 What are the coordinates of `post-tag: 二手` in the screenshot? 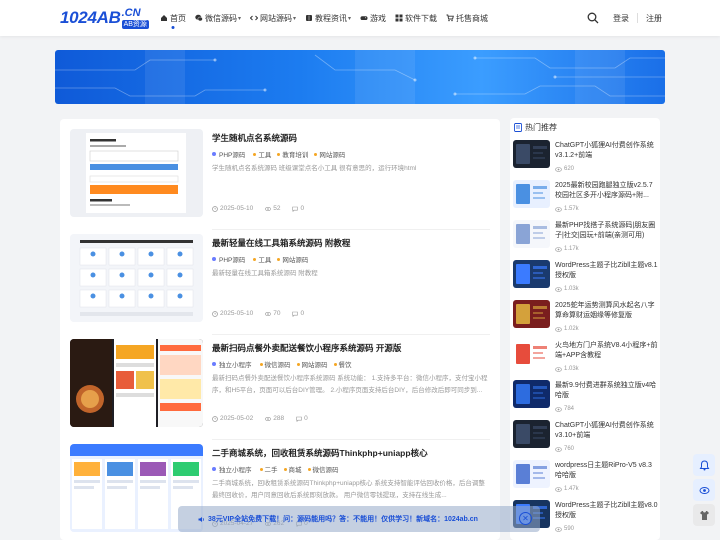 It's located at (268, 469).